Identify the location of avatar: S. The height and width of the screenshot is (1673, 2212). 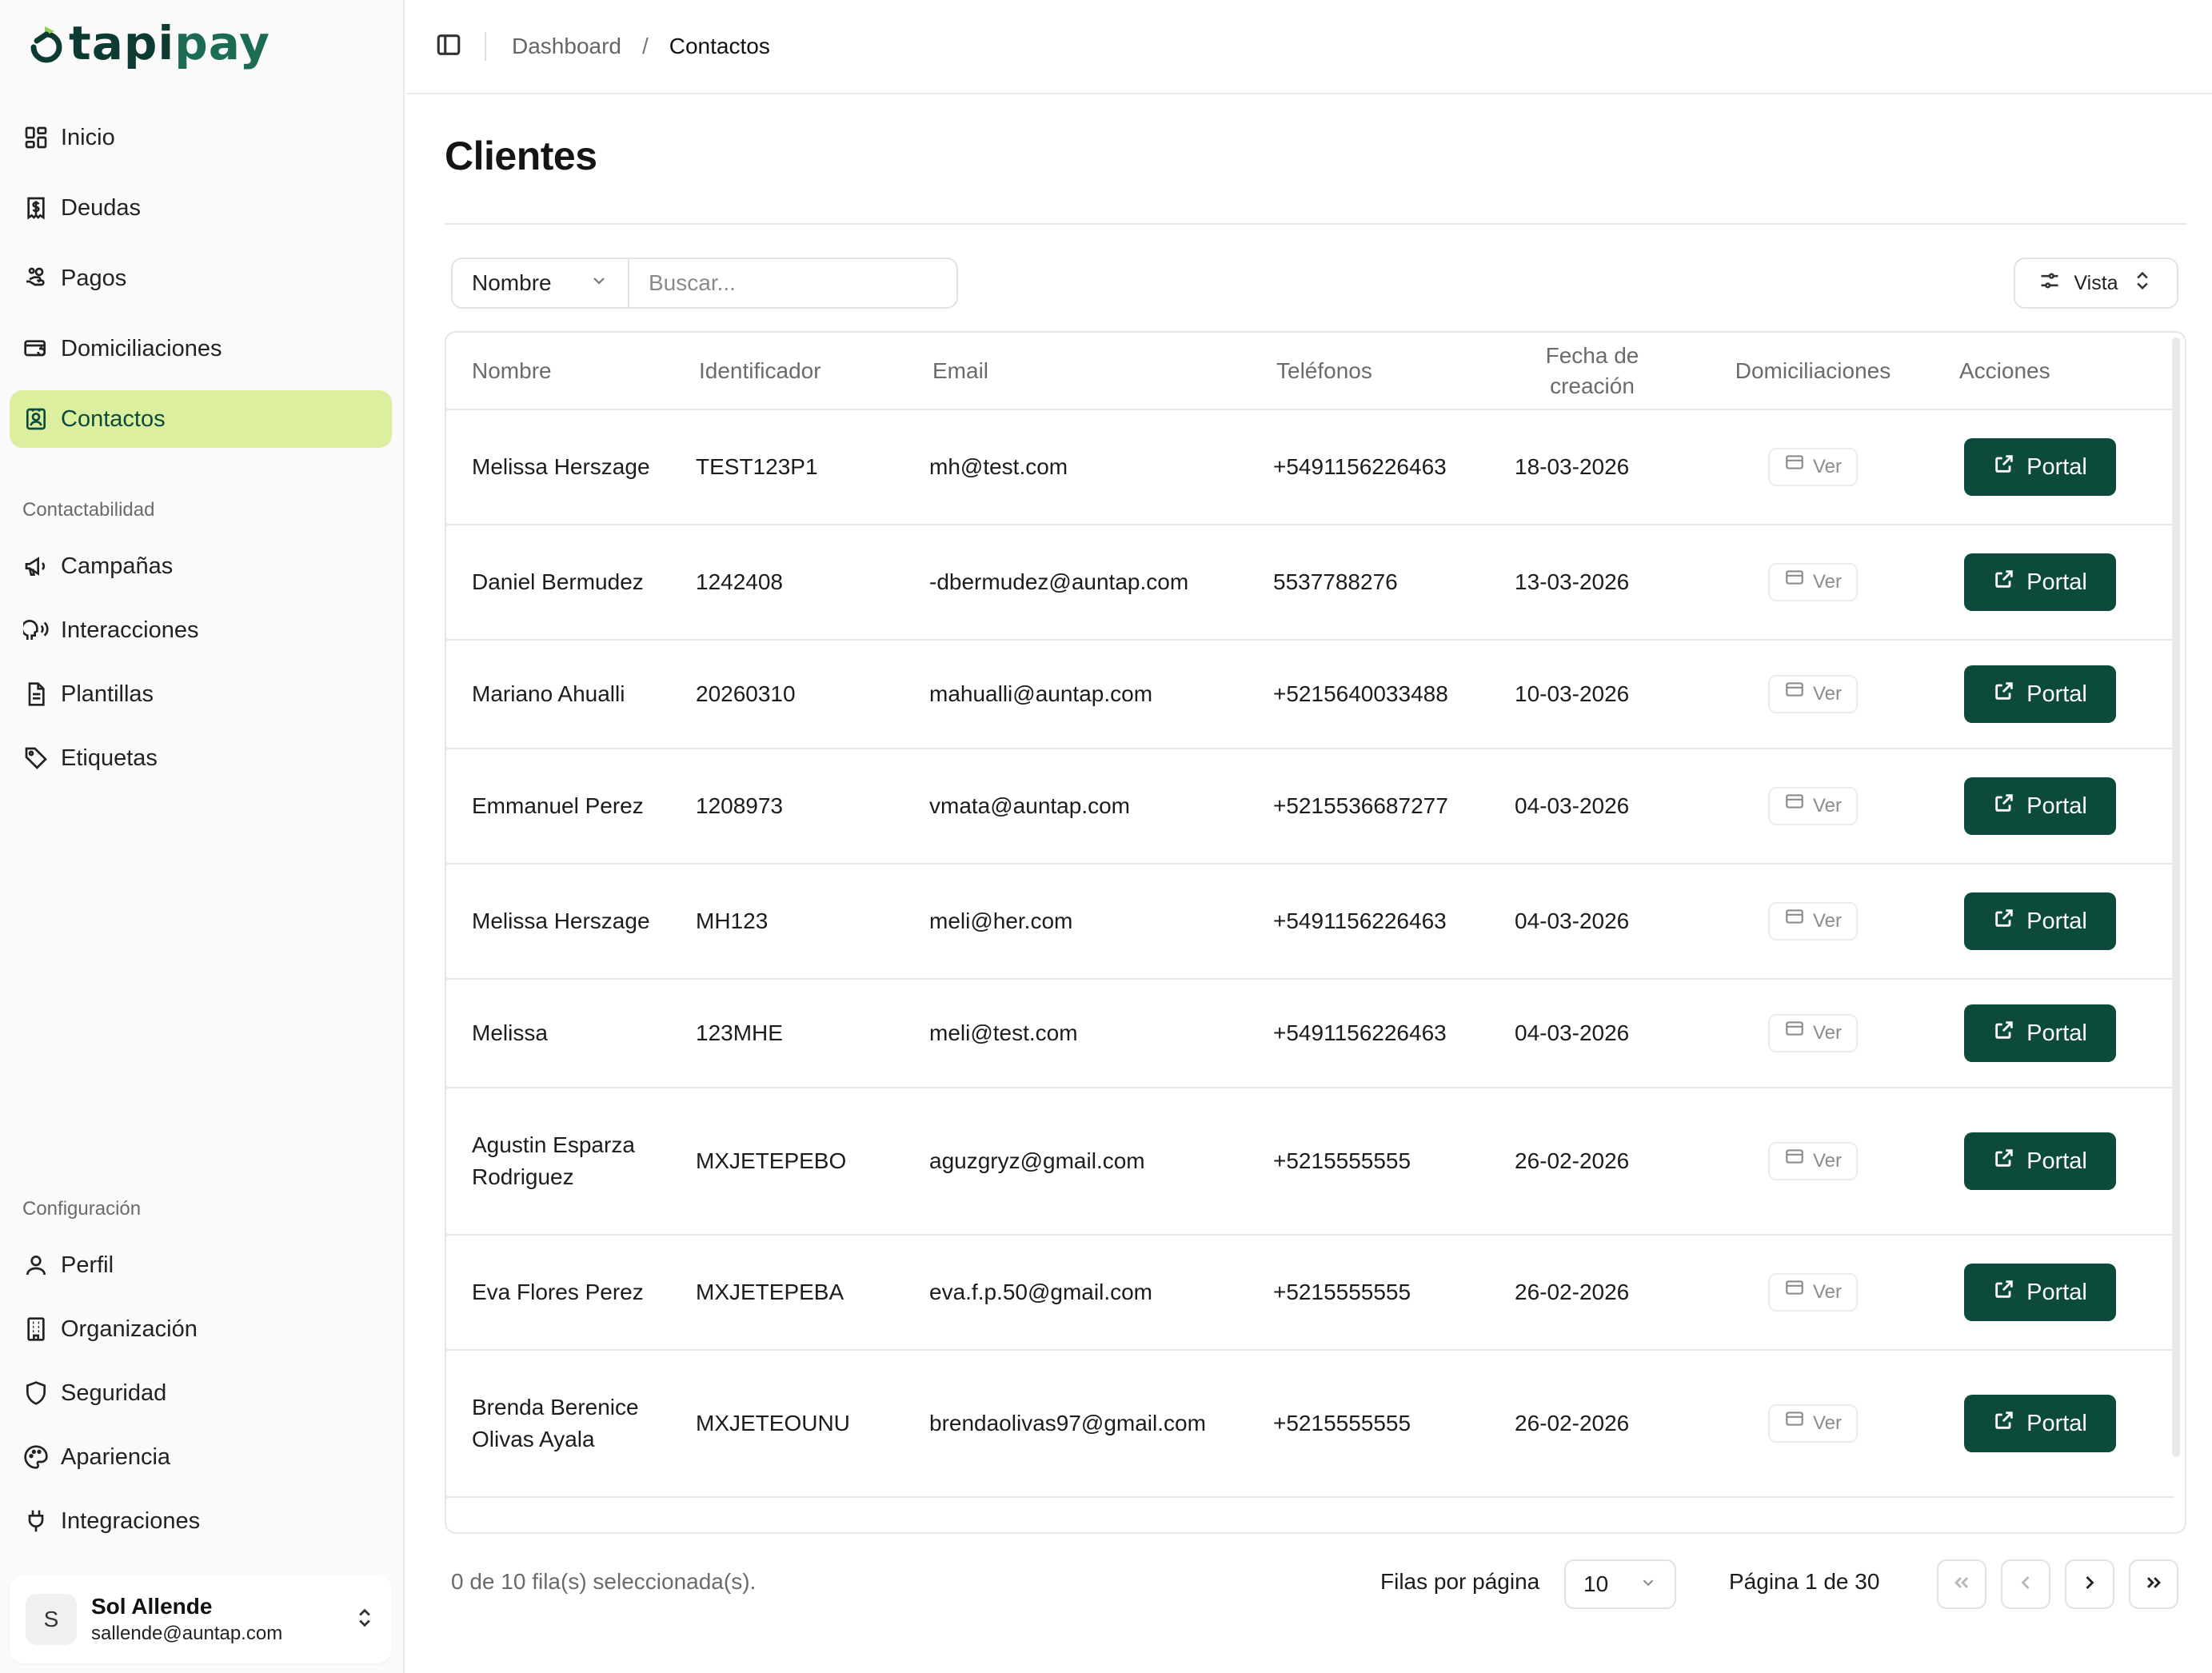
(51, 1620).